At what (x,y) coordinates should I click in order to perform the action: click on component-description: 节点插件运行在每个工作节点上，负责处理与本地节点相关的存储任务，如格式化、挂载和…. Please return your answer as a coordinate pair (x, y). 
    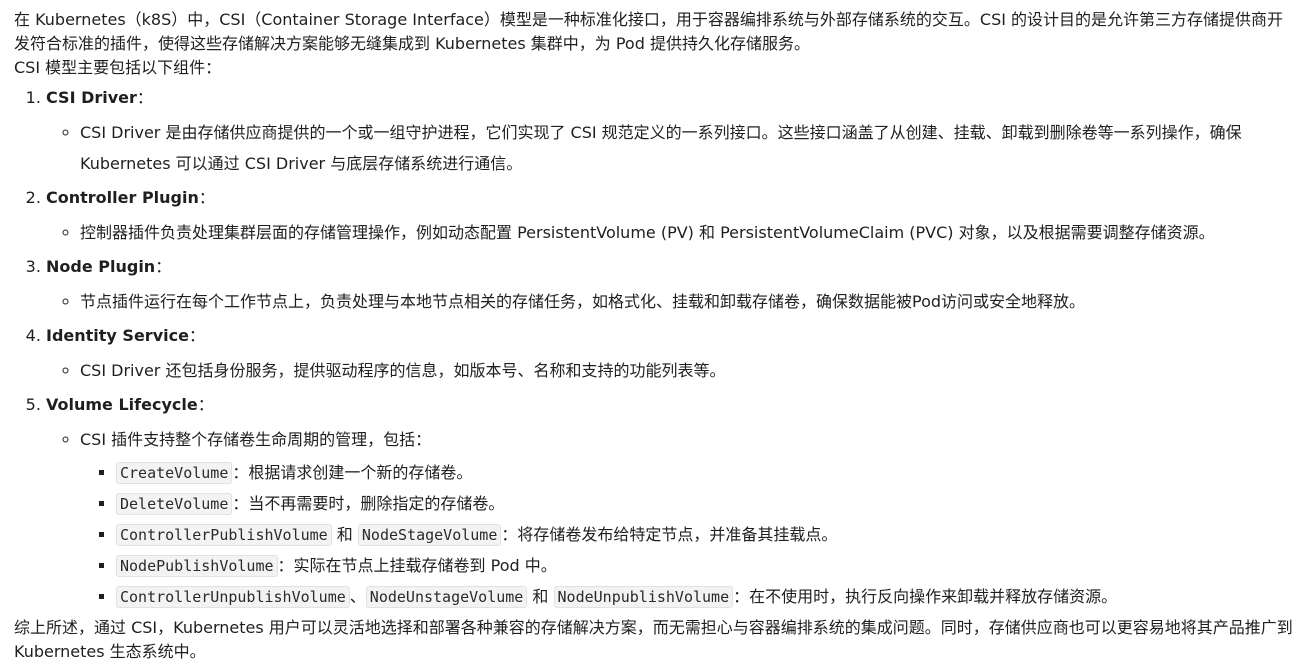
    Looking at the image, I should click on (688, 301).